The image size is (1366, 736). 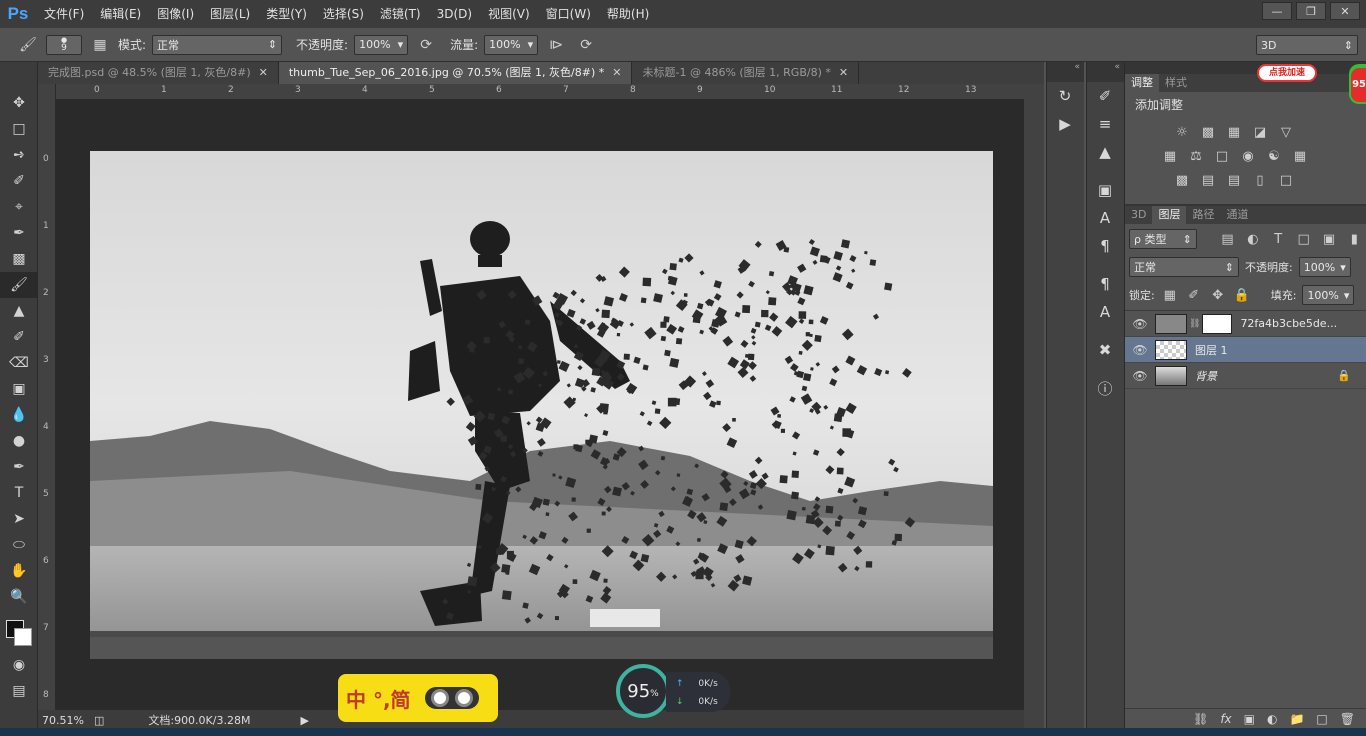 I want to click on character-styles-icon: ¶, so click(x=1105, y=284).